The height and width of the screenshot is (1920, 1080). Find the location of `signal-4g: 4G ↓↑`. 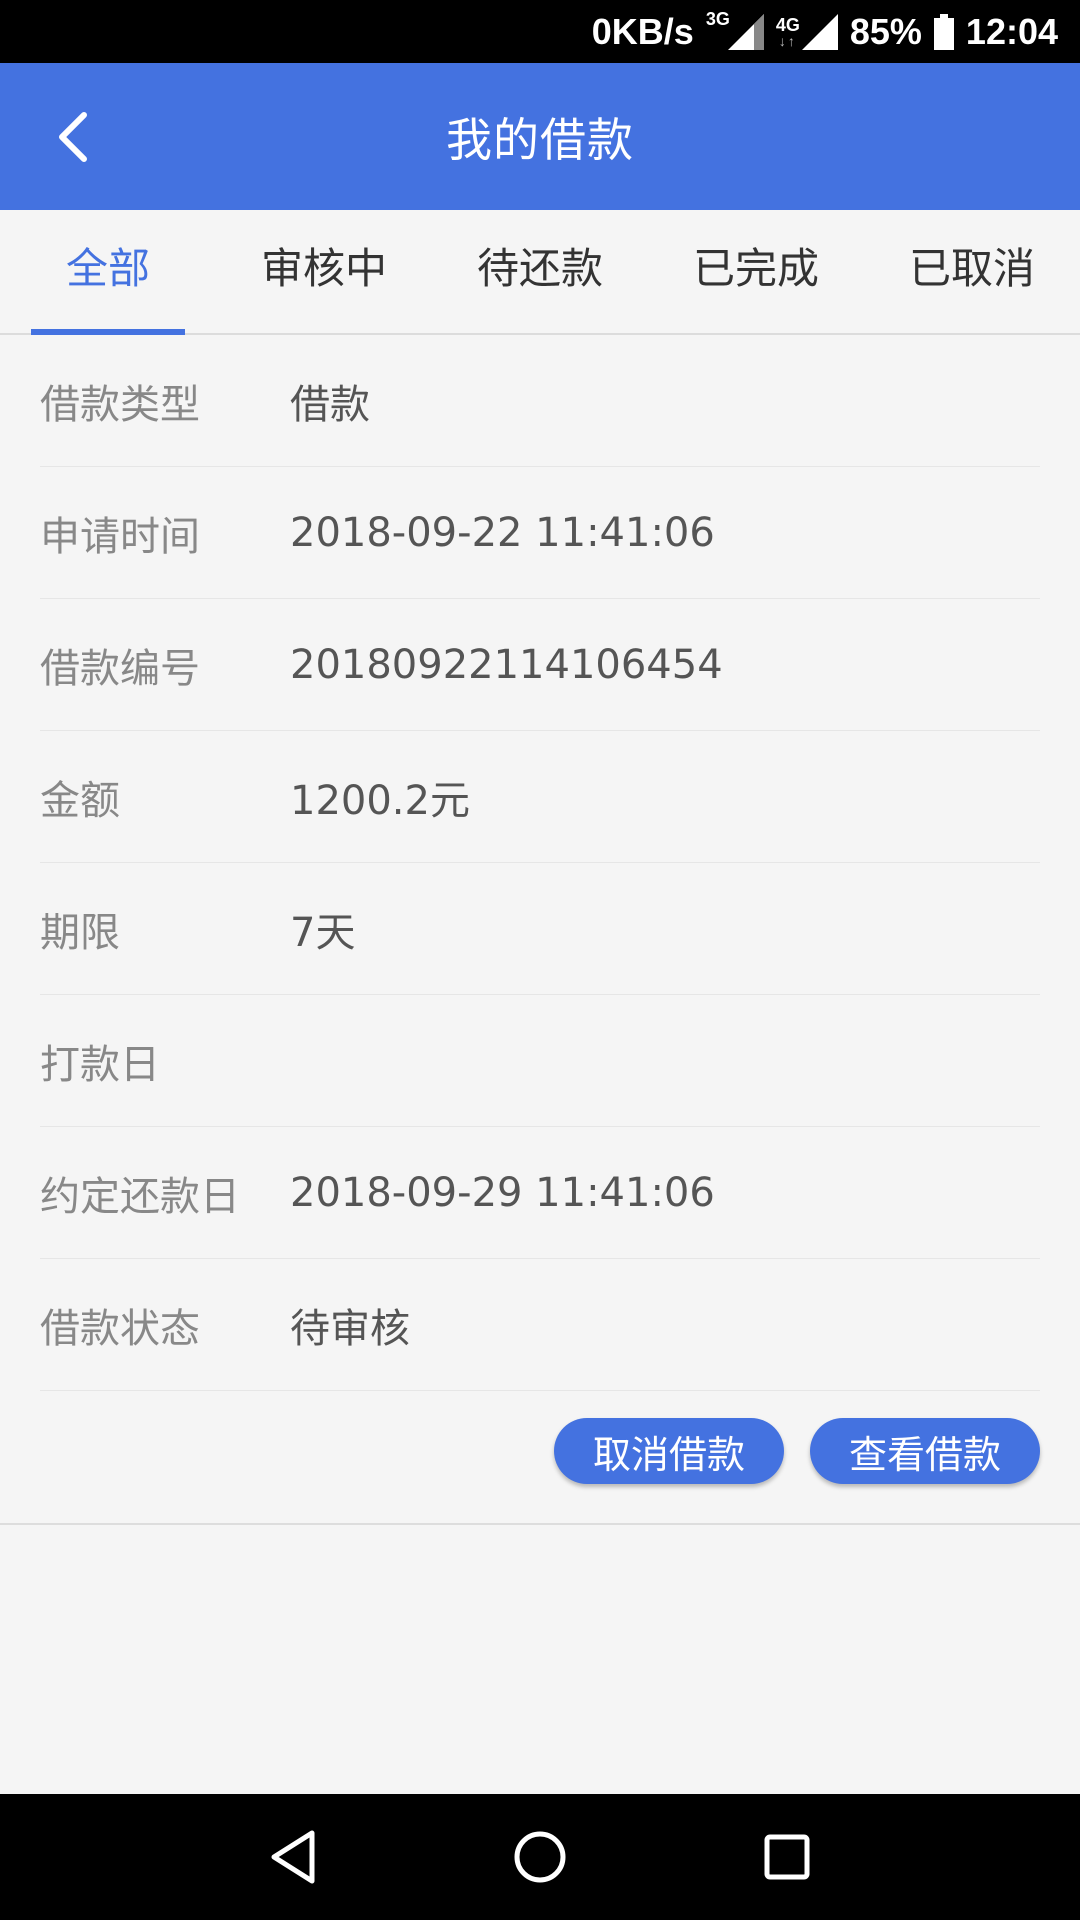

signal-4g: 4G ↓↑ is located at coordinates (806, 31).